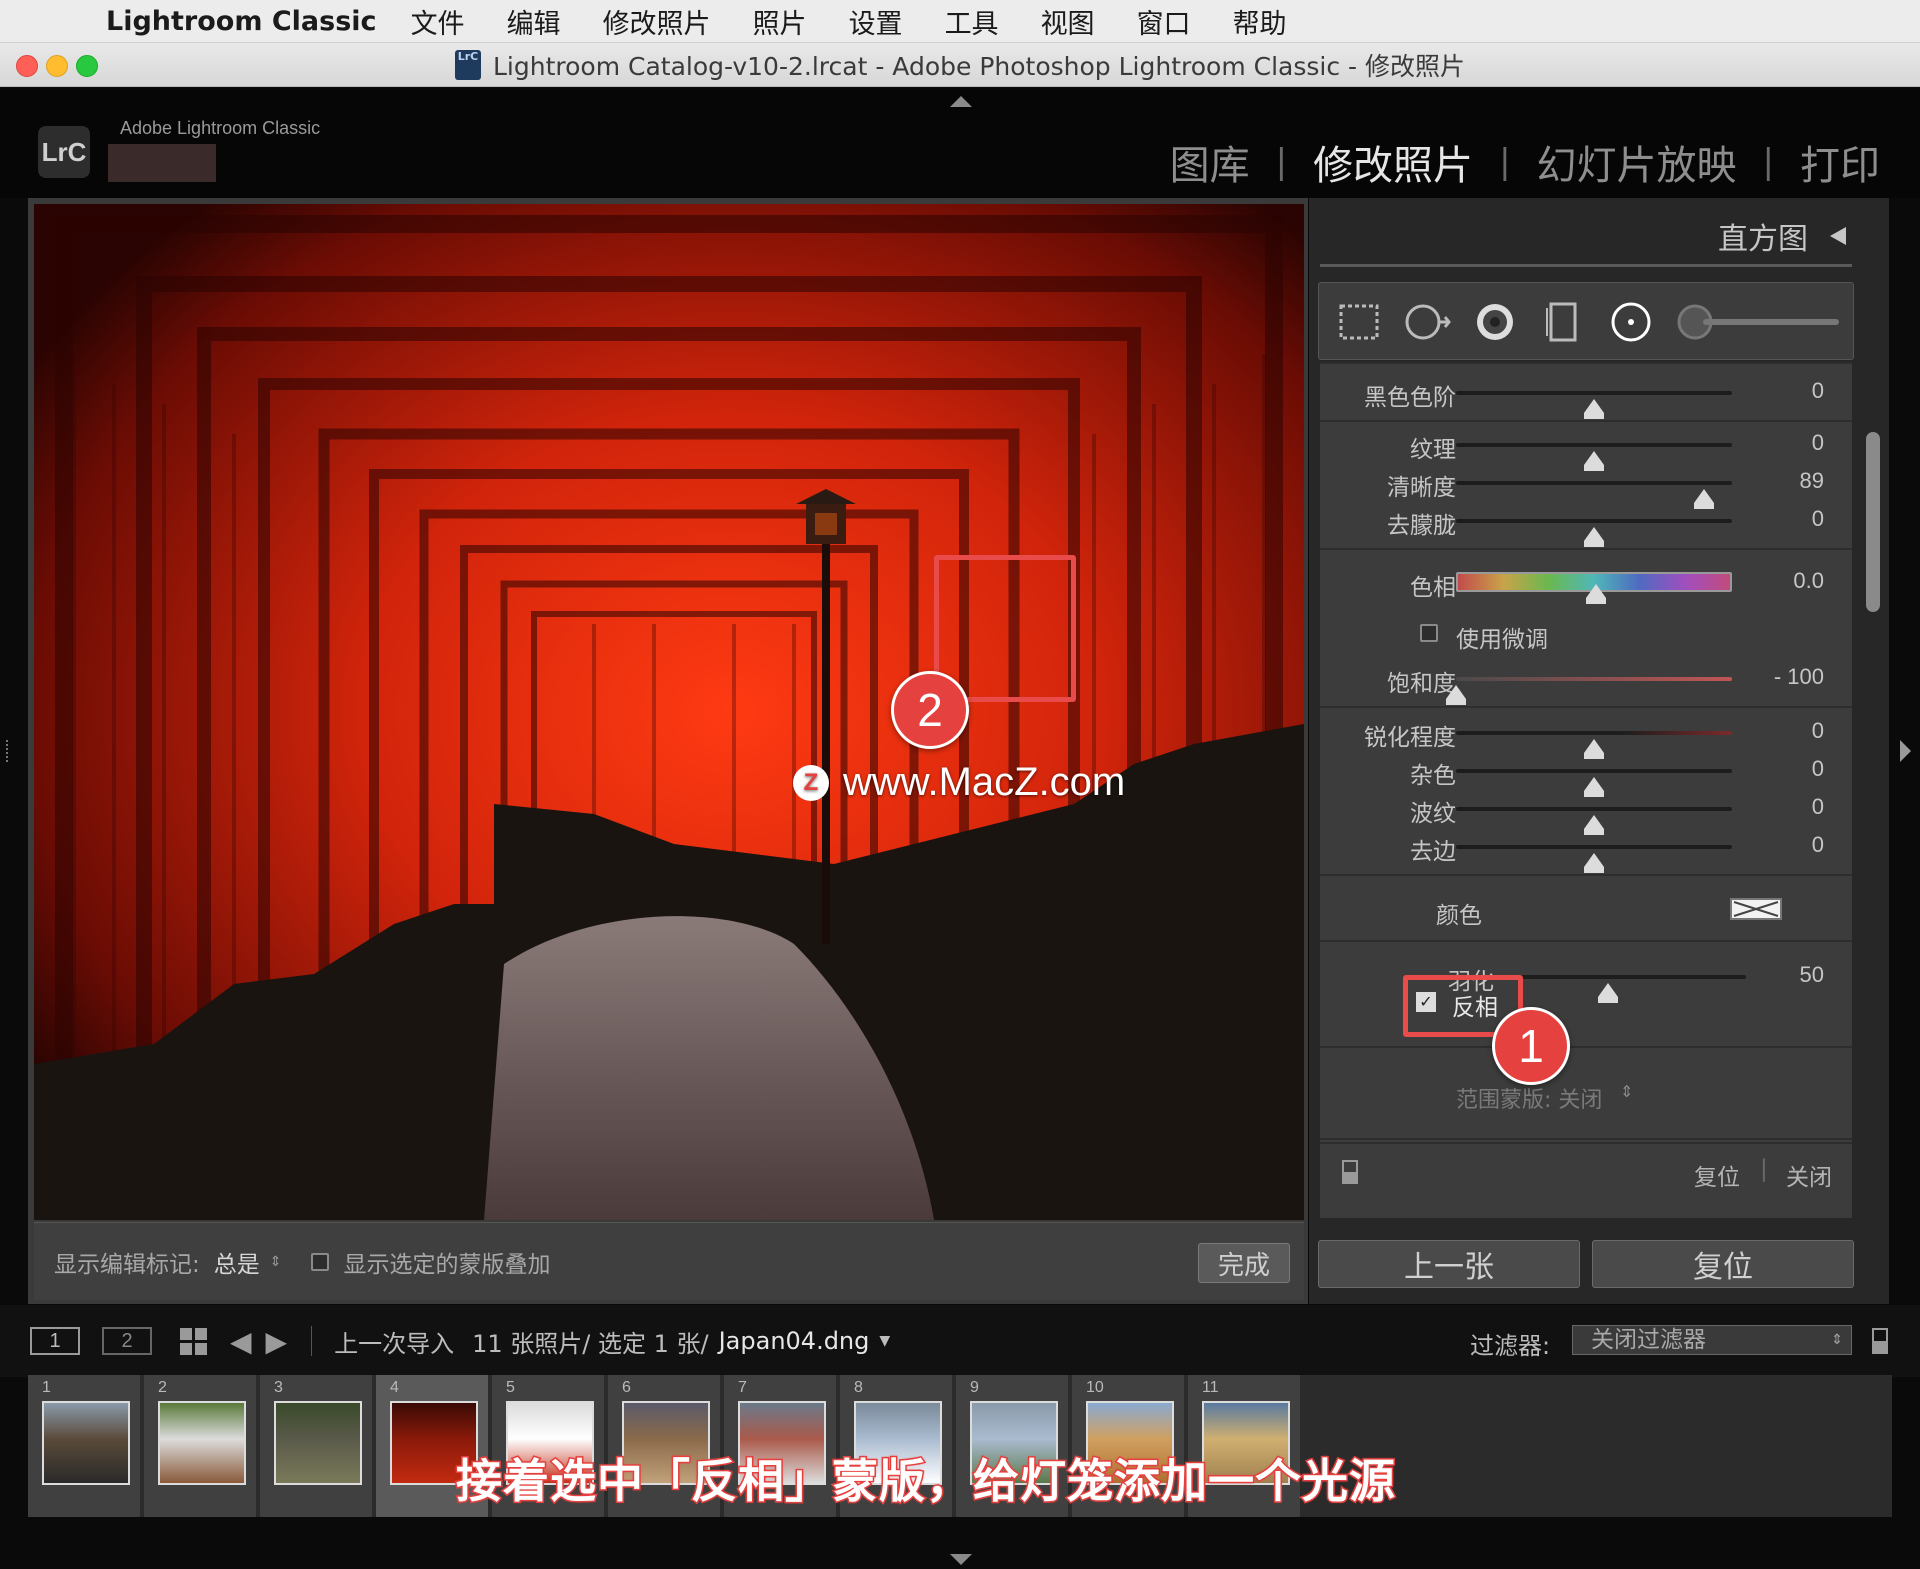 This screenshot has width=1920, height=1569. Describe the element at coordinates (1594, 825) in the screenshot. I see `moire-slider-thumb` at that location.